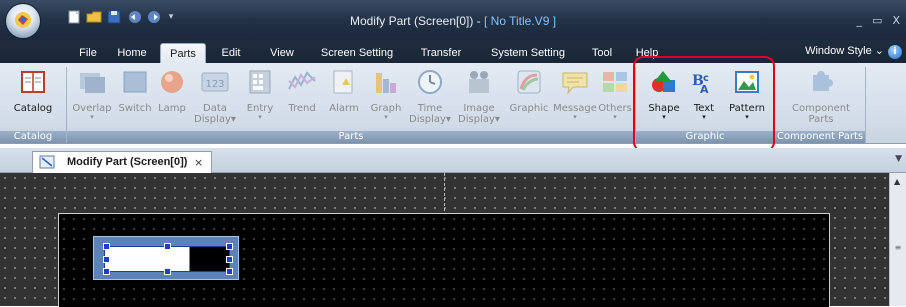  What do you see at coordinates (260, 82) in the screenshot?
I see `entry-icon` at bounding box center [260, 82].